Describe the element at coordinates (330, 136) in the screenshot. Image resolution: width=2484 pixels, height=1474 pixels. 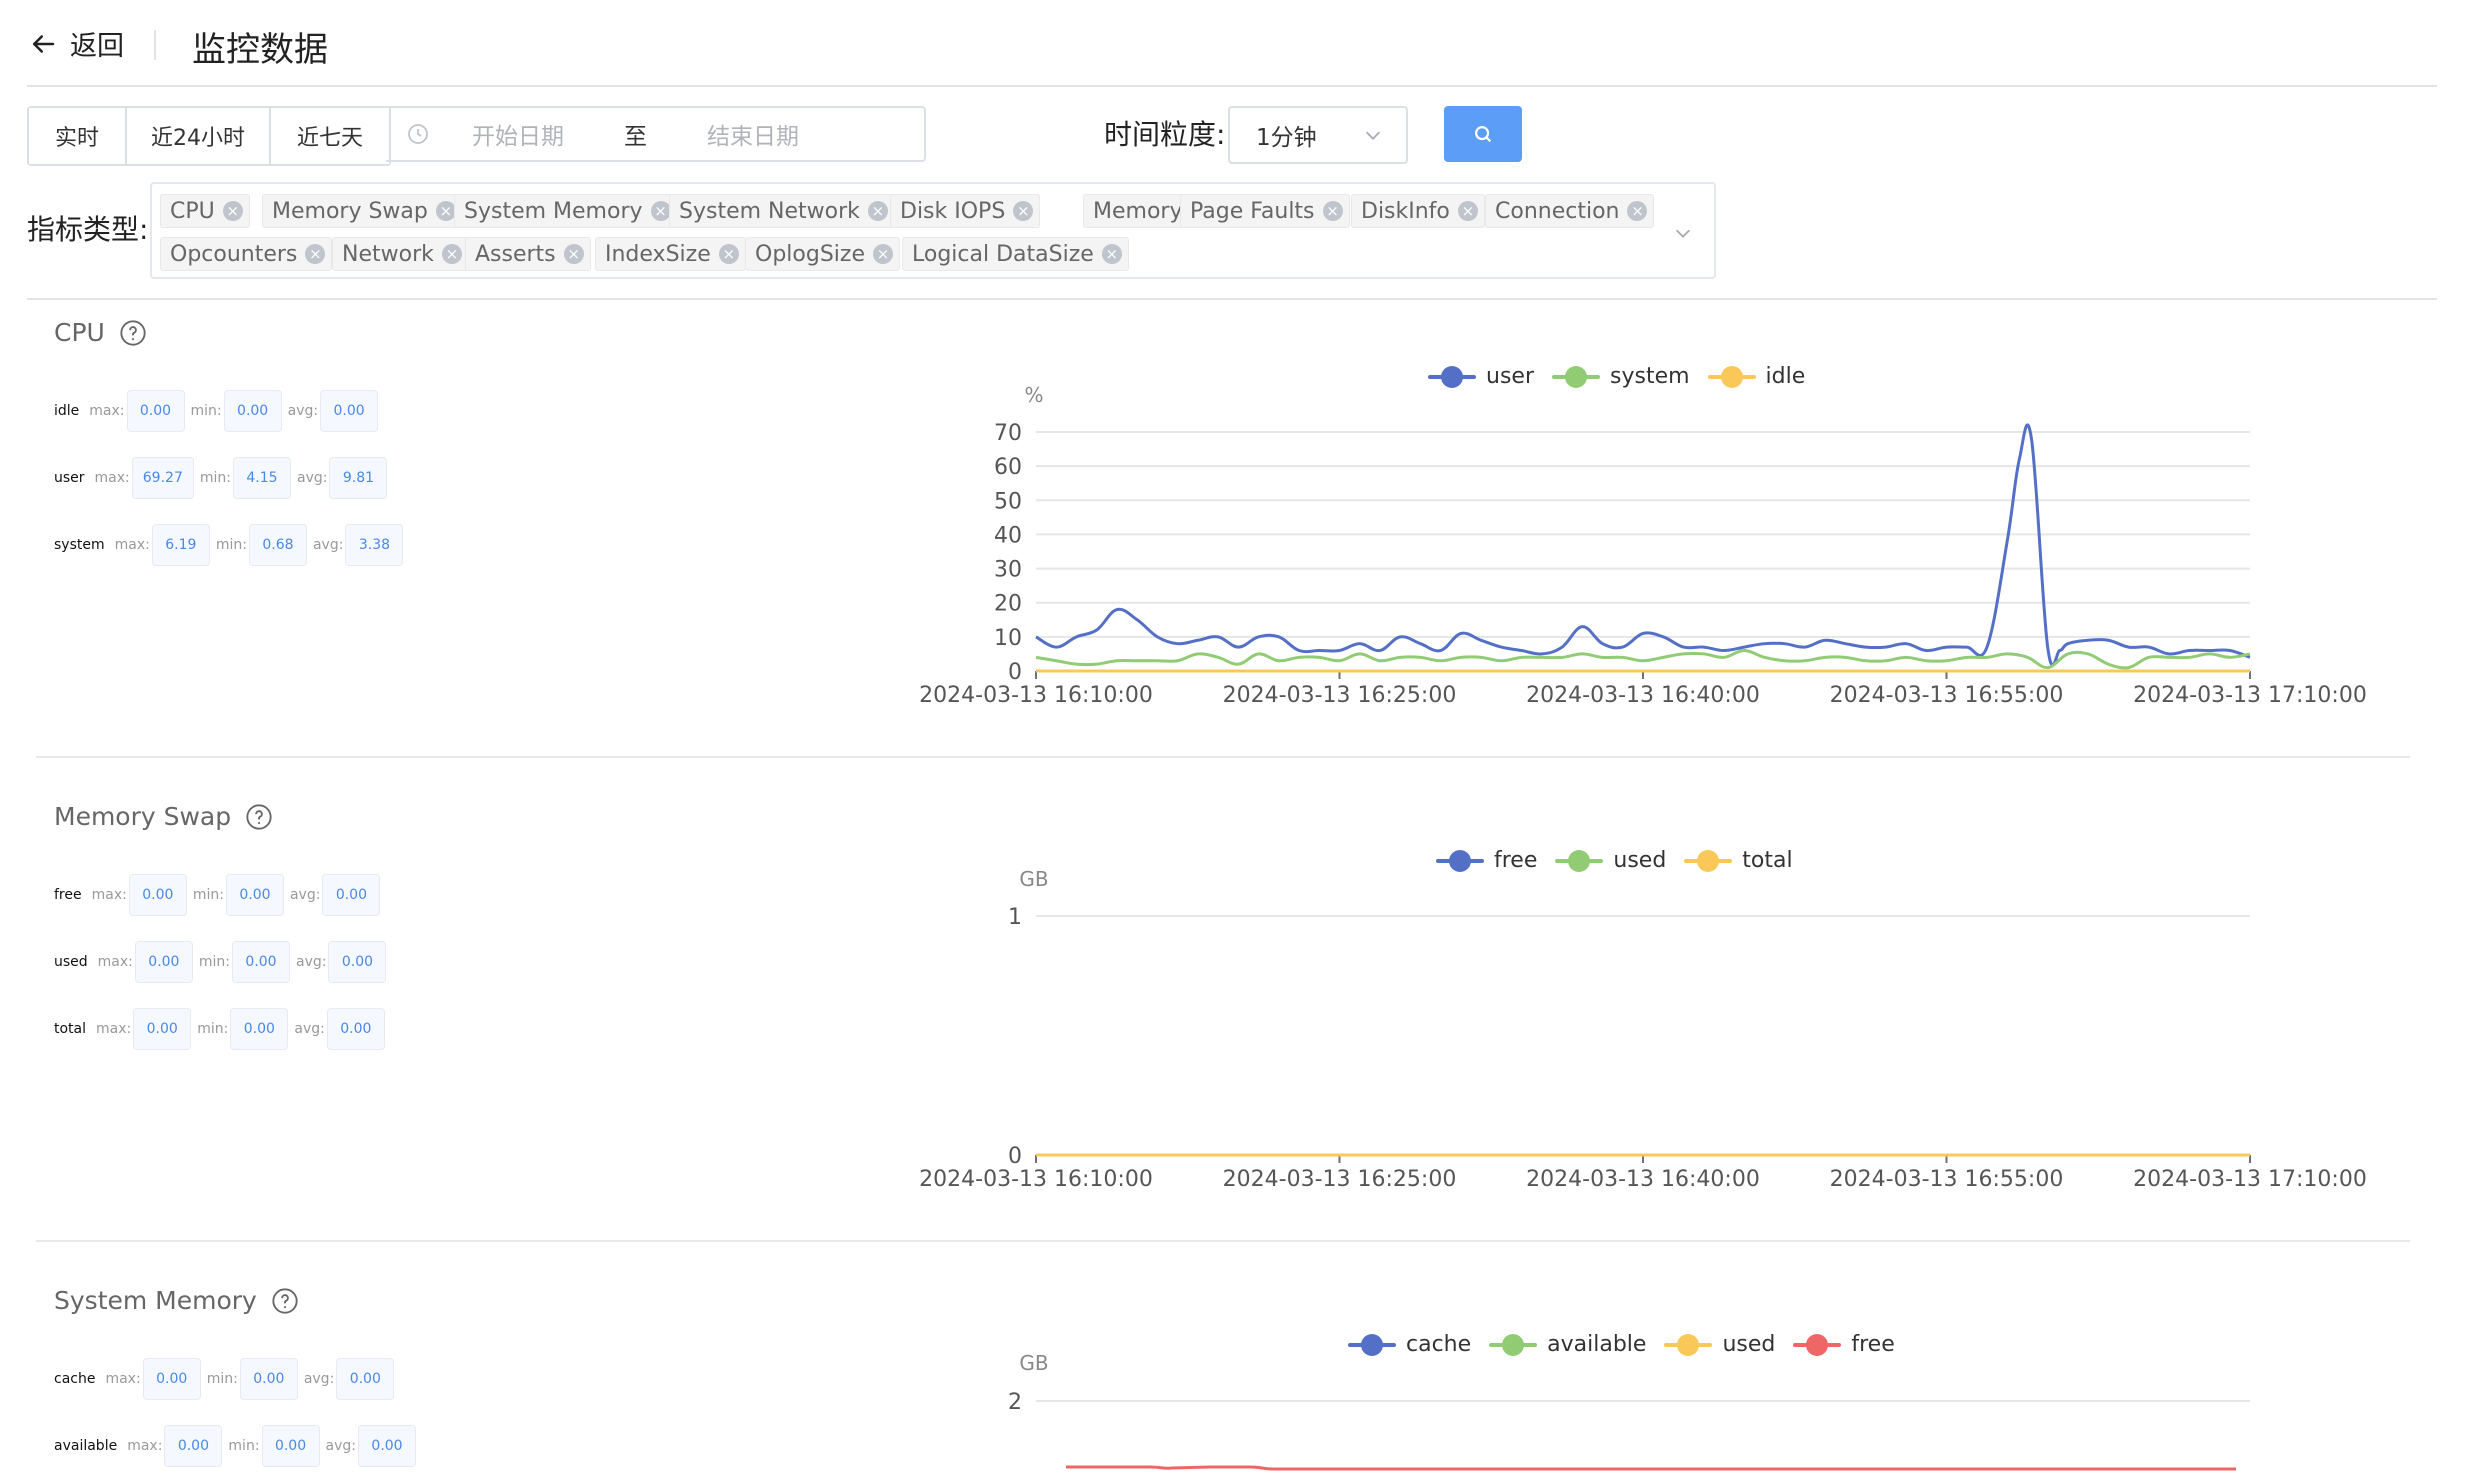
I see `range-7d-button: 近七天` at that location.